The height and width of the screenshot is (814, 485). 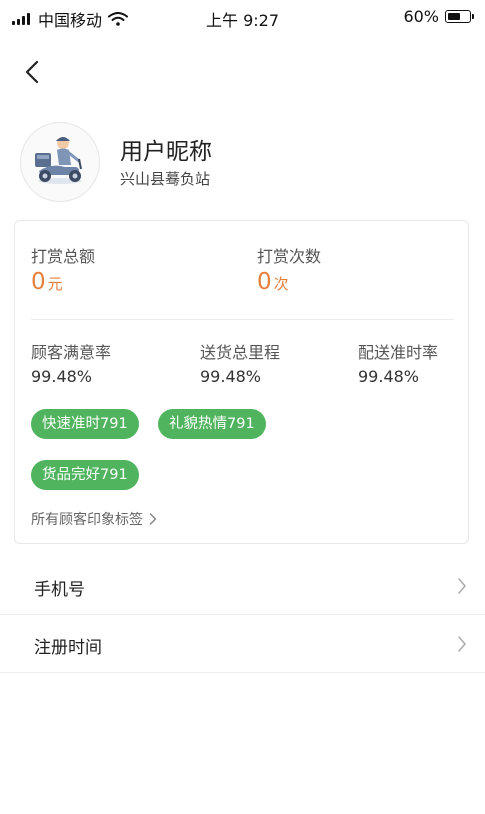 What do you see at coordinates (242, 162) in the screenshot?
I see `profile-header: 用户昵称 兴山县蓦负站` at bounding box center [242, 162].